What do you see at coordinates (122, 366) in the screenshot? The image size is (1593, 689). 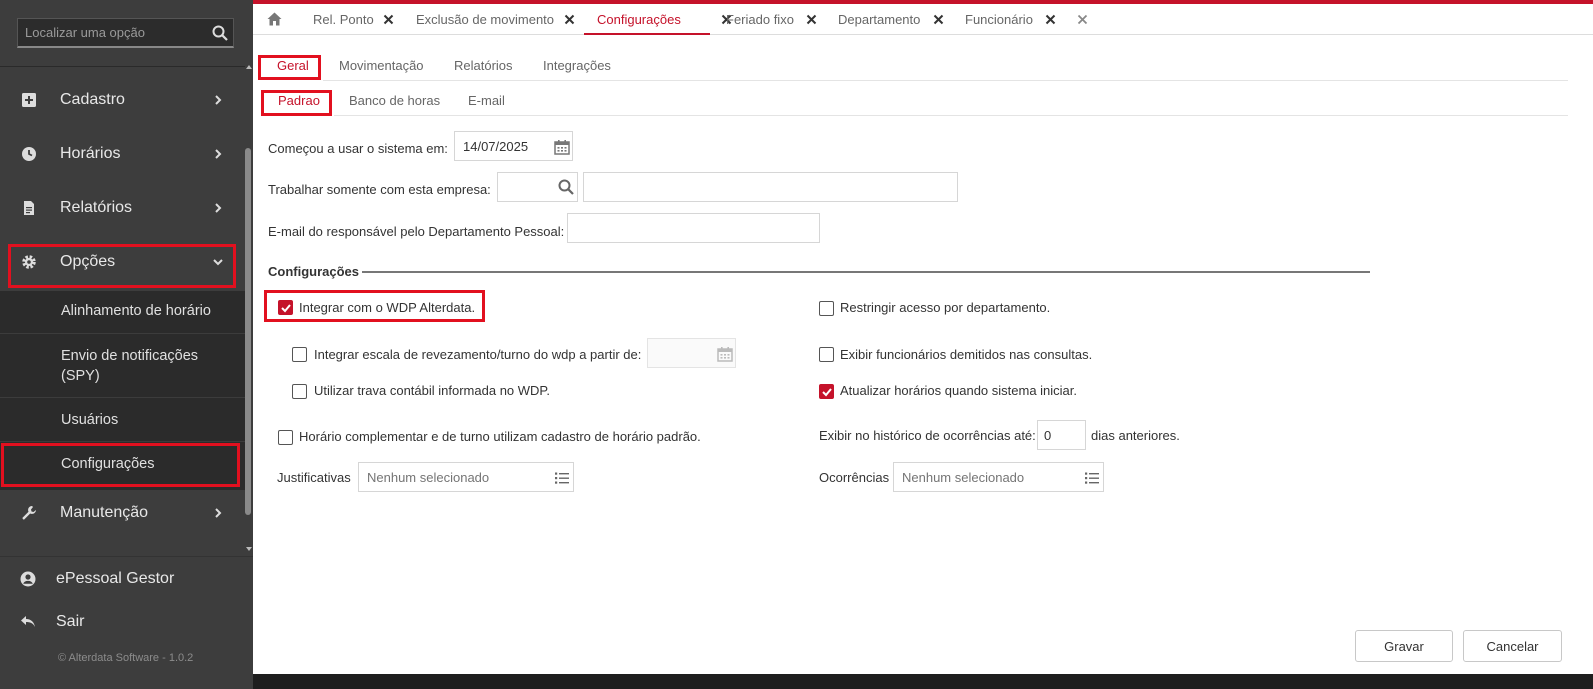 I see `sidebar-subitem-notificacoes: Envio de notificações (SPY)` at bounding box center [122, 366].